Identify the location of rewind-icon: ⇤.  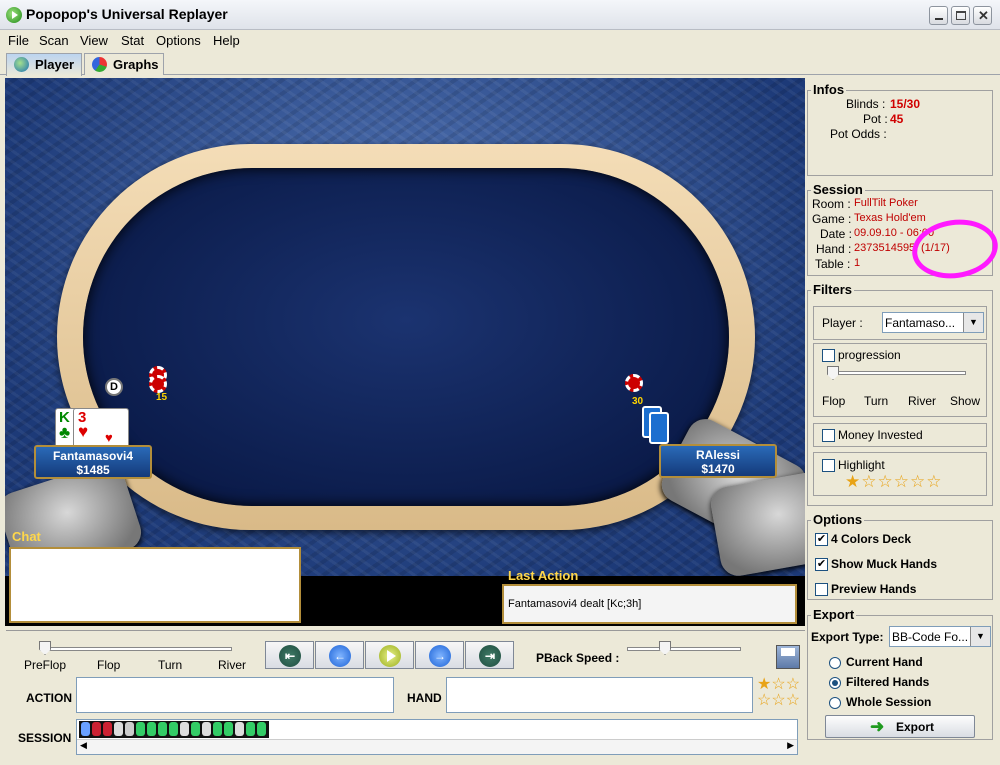
(290, 656).